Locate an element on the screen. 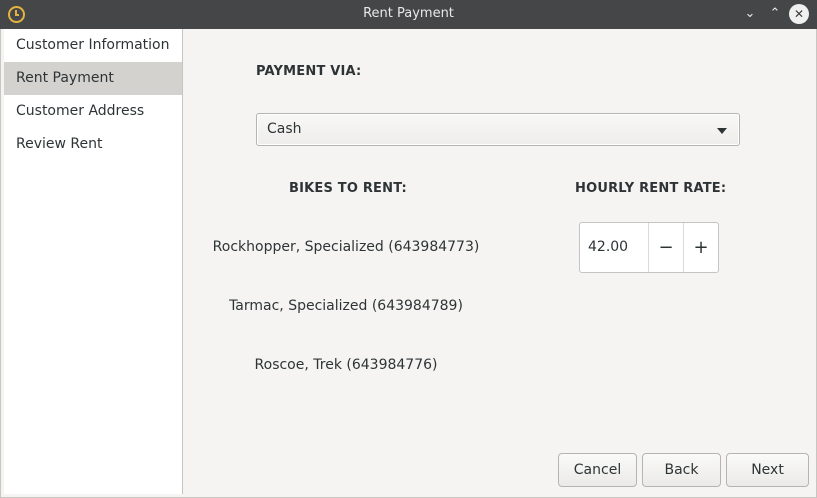  hourly-rate-input: 42.00 is located at coordinates (608, 247).